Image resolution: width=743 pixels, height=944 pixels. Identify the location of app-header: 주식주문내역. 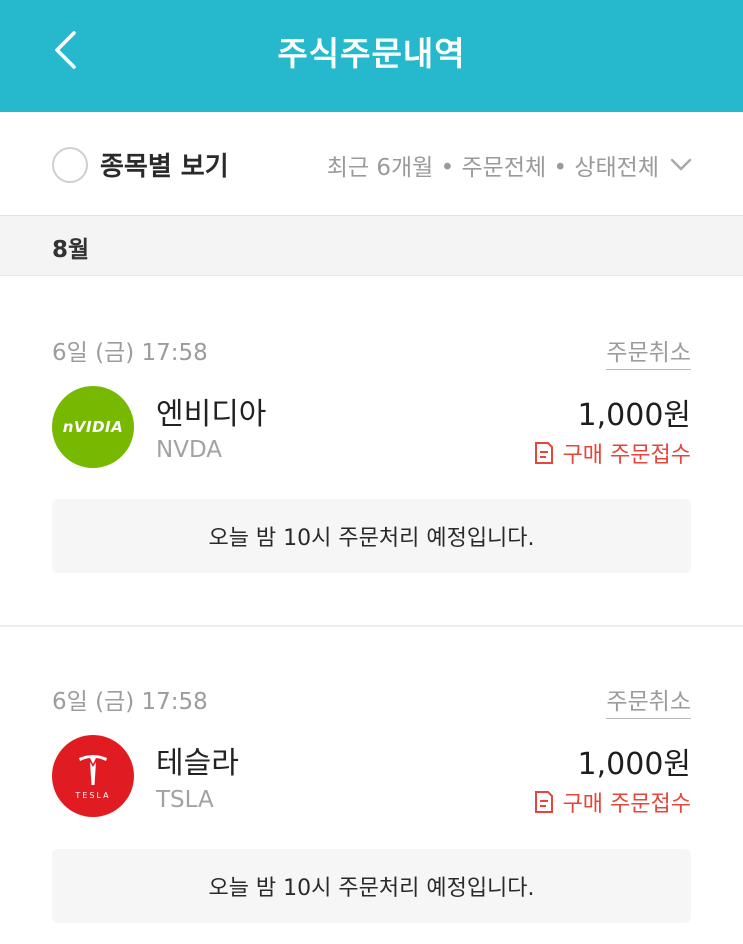
(371, 56).